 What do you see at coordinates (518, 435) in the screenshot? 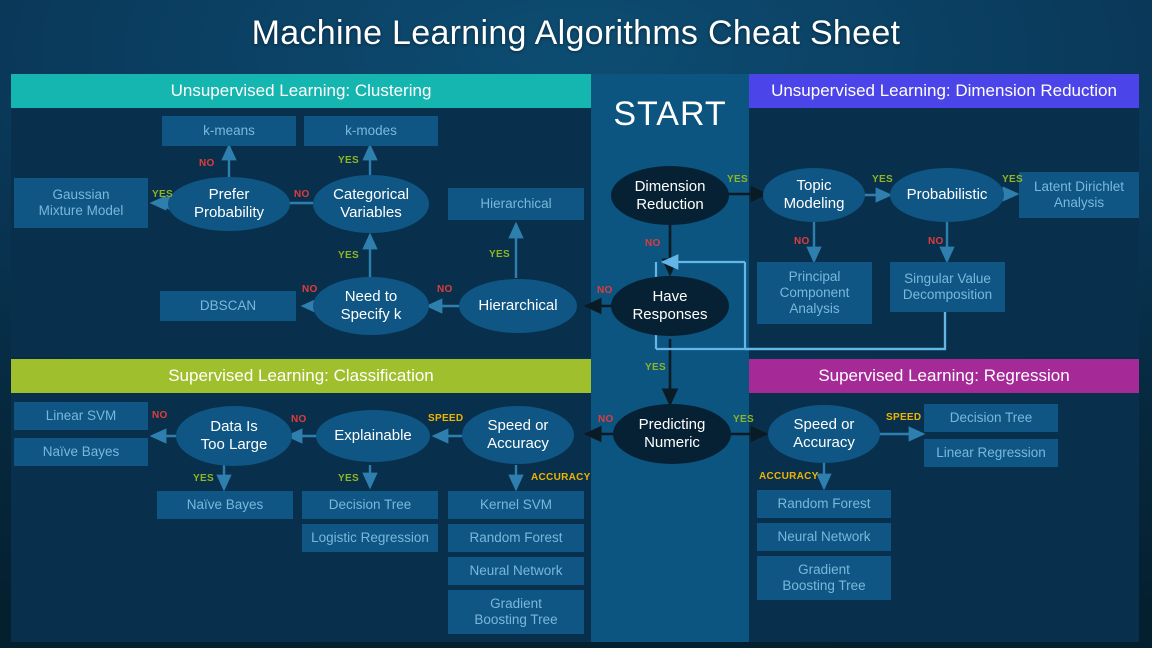
I see `decision-speed-or-accuracy-classification: Speed or Accuracy` at bounding box center [518, 435].